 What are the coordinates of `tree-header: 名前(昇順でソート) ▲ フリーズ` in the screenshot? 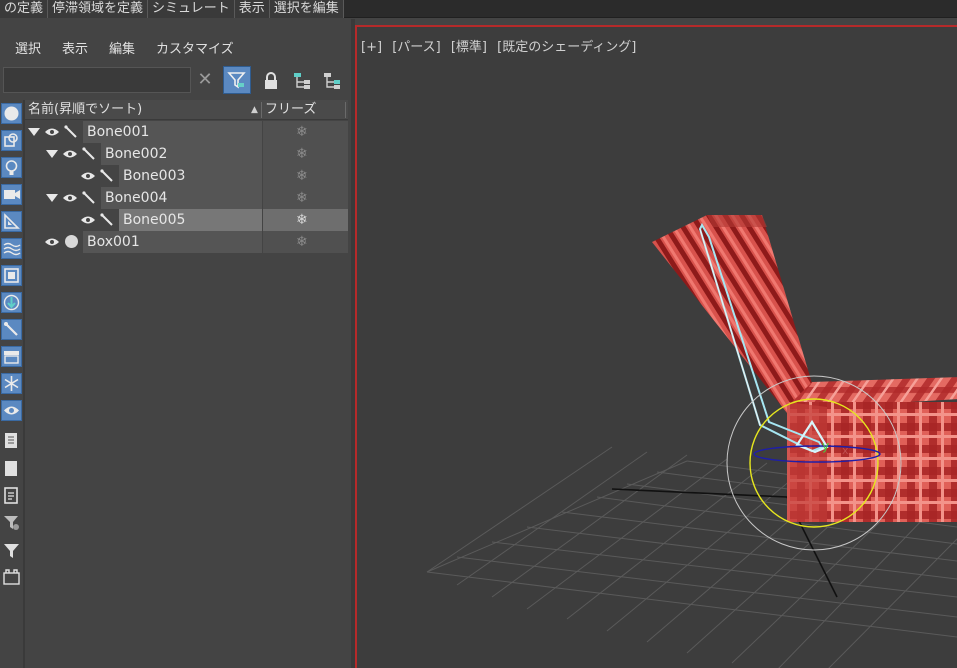 It's located at (186, 110).